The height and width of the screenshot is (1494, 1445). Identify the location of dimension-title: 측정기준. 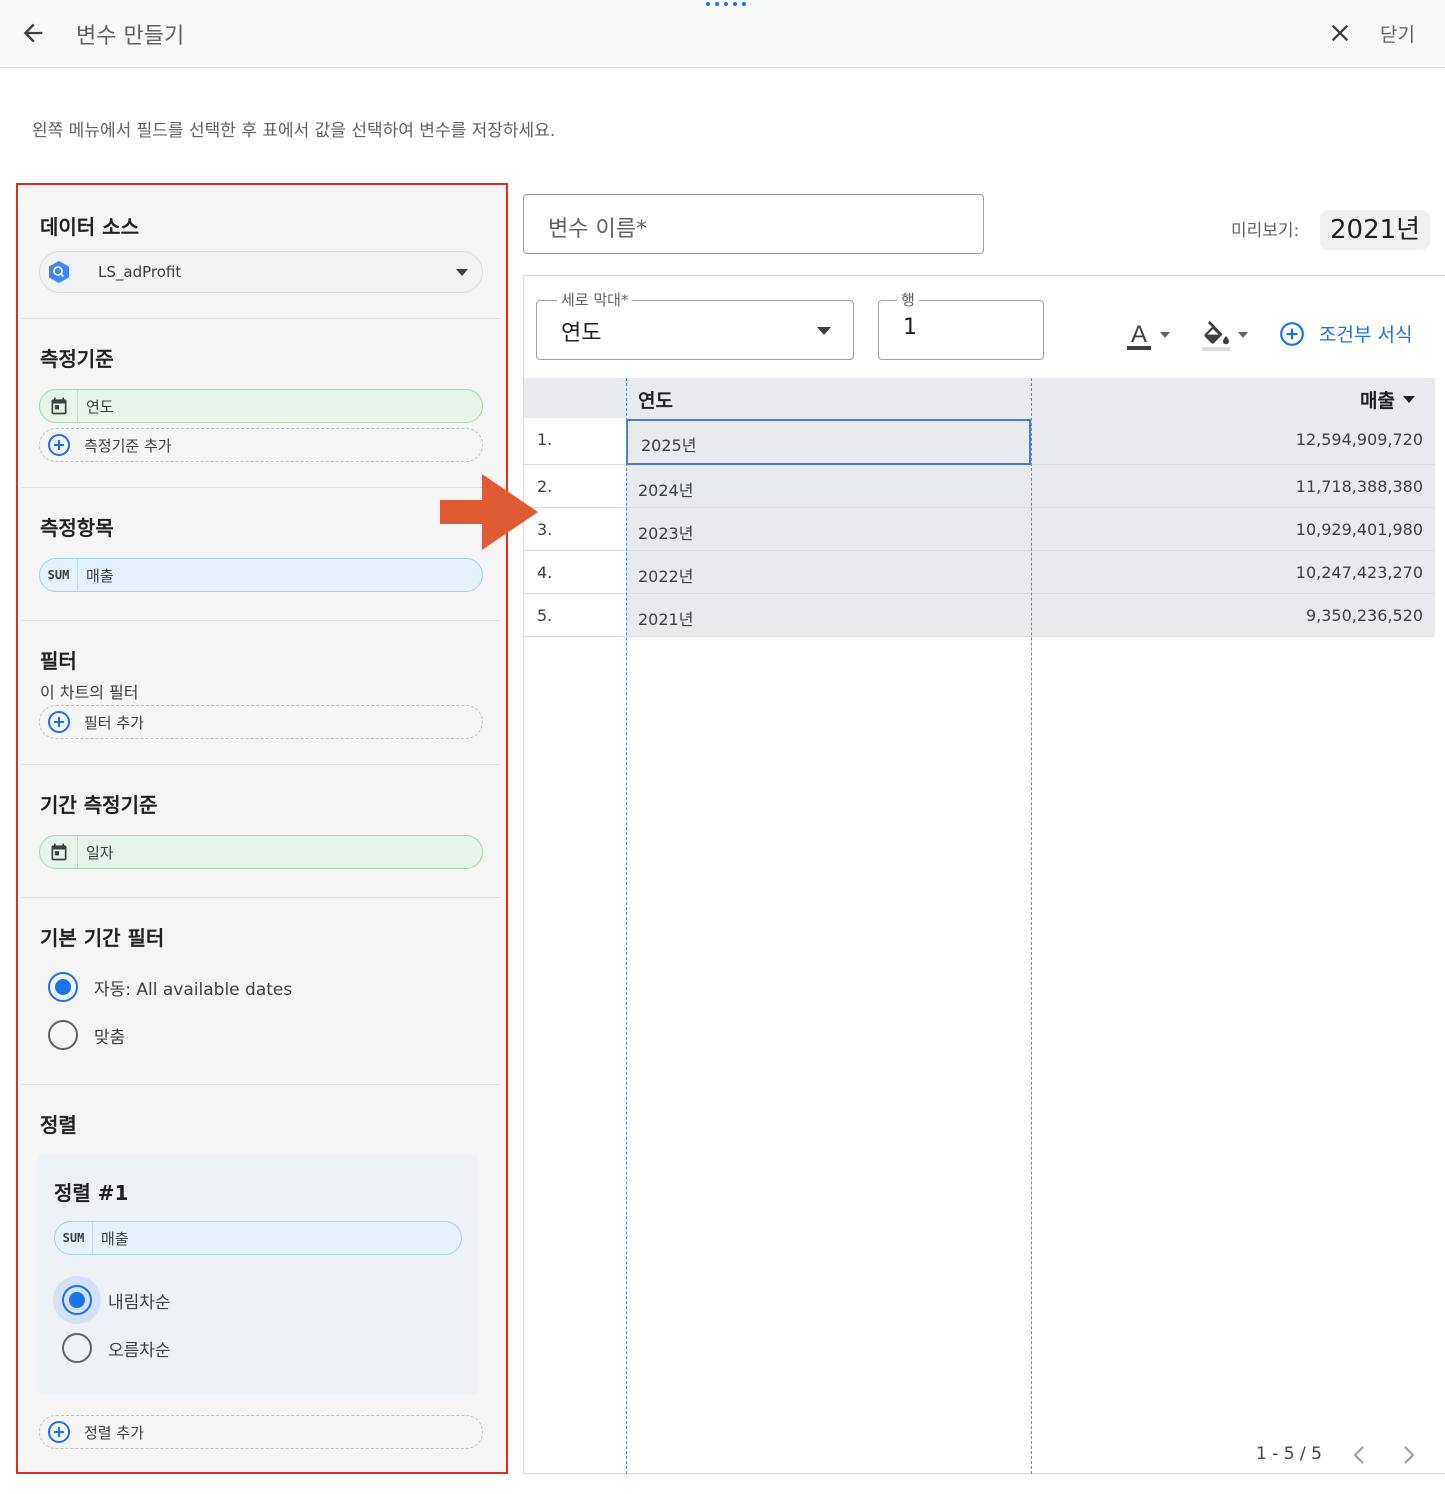
(77, 359).